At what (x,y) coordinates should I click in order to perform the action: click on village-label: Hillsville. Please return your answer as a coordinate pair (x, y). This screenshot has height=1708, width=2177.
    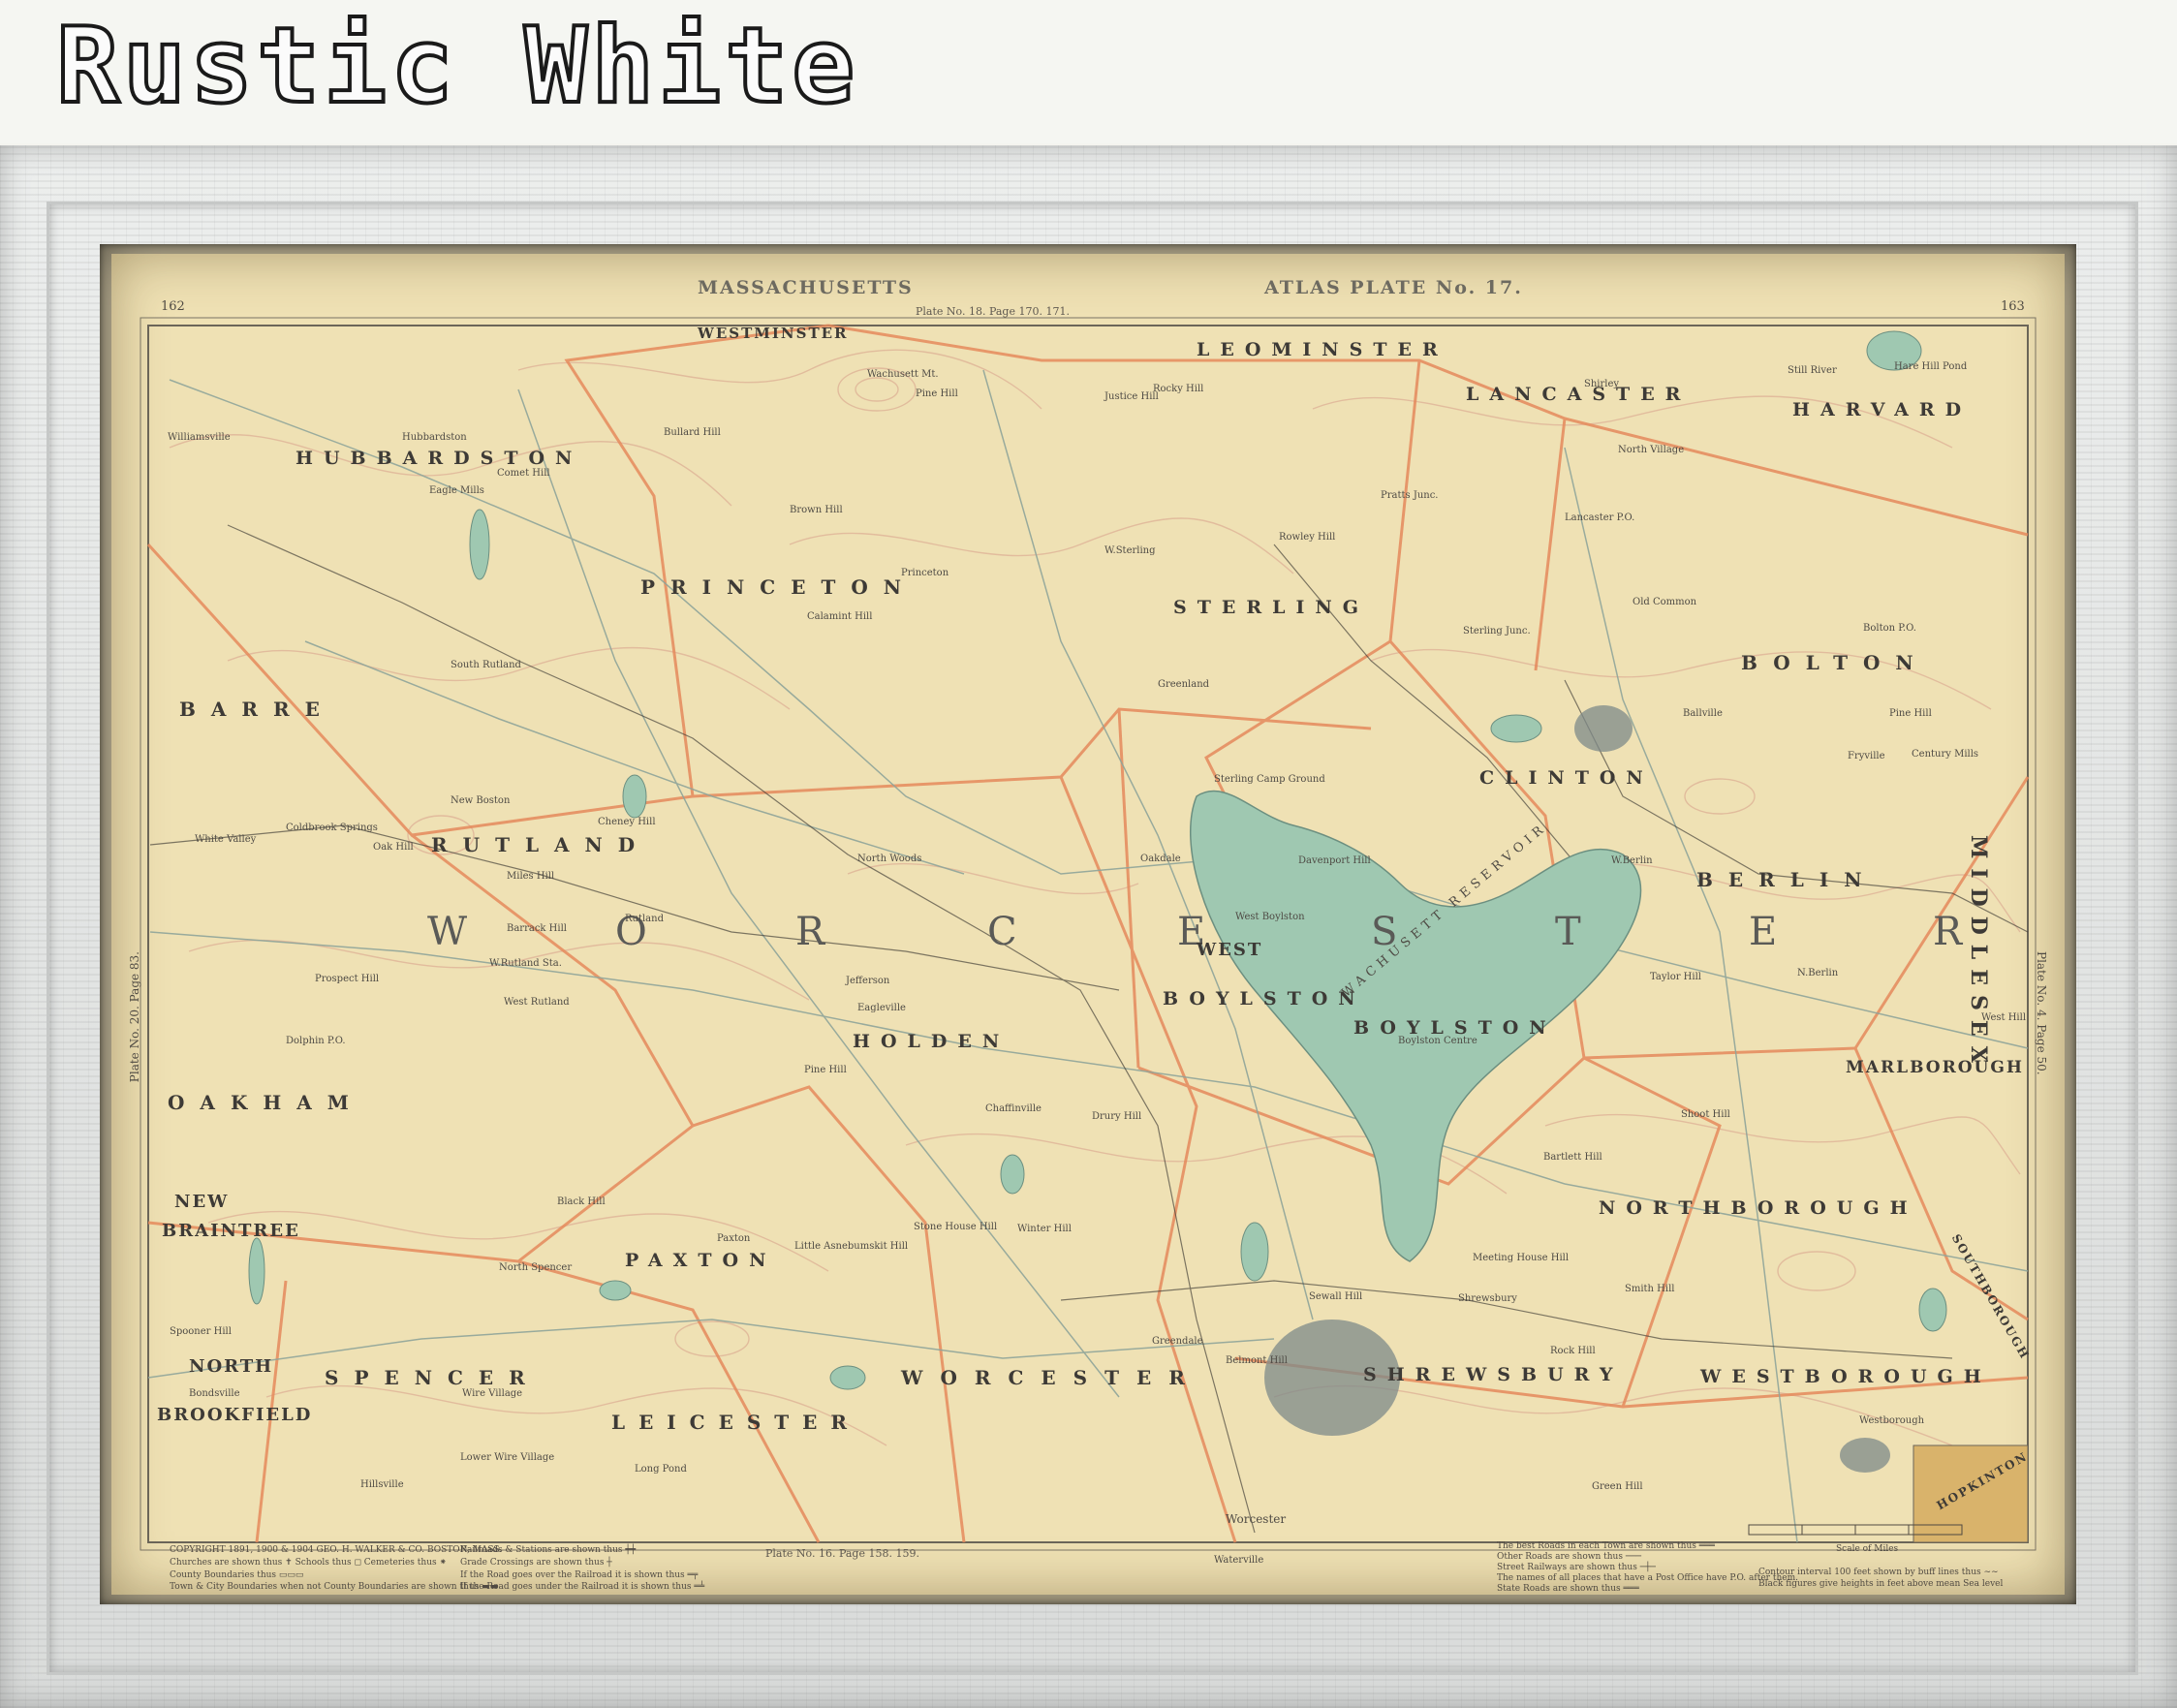
    Looking at the image, I should click on (382, 1484).